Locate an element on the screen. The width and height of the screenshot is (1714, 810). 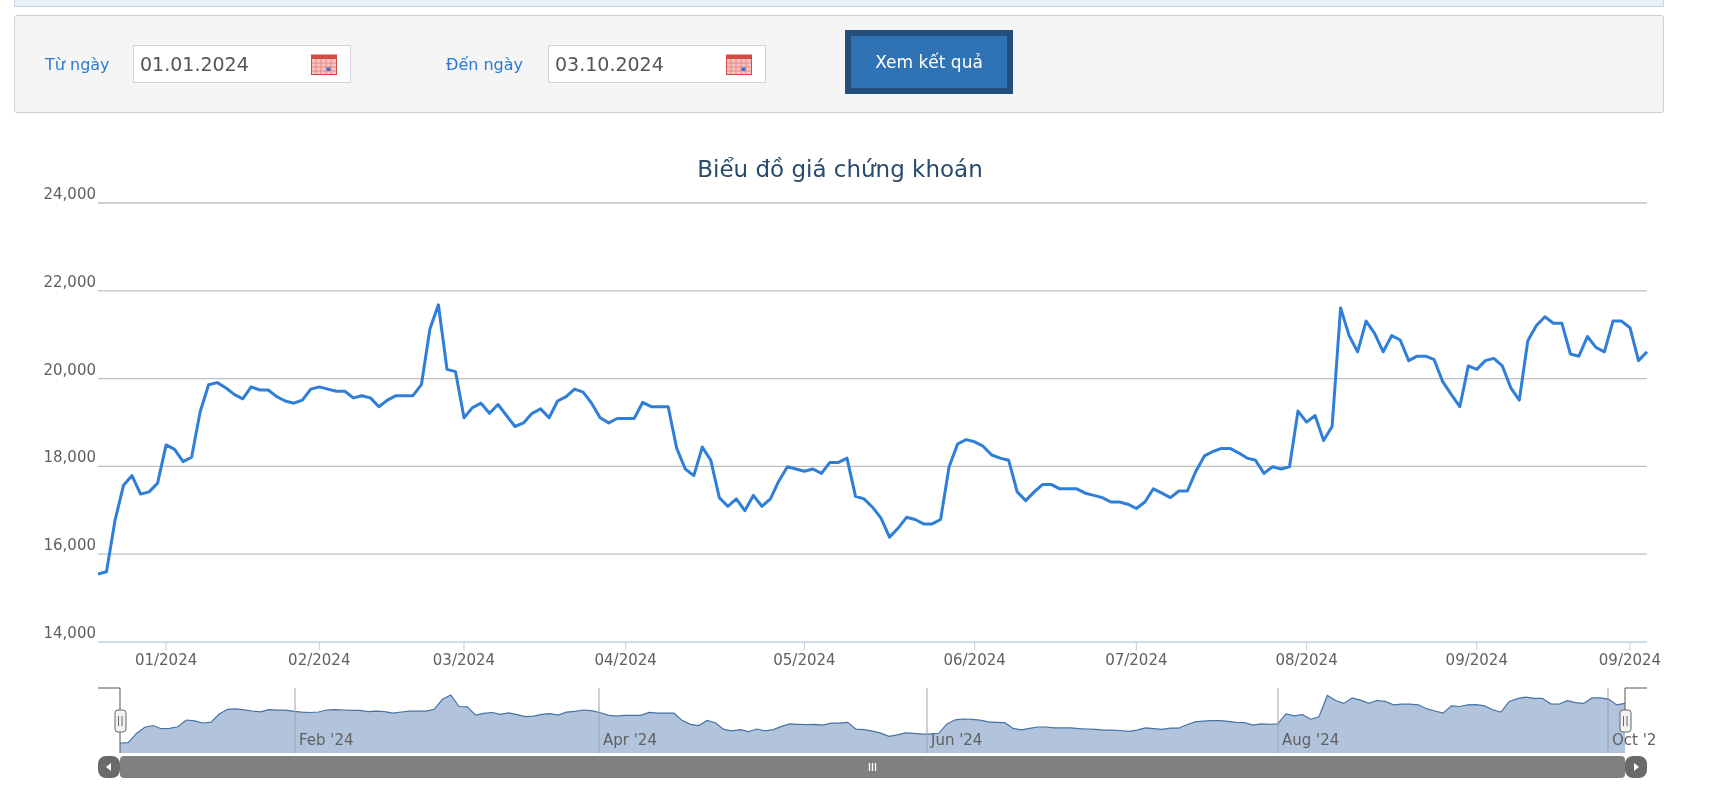
axis-label: 05/2024 is located at coordinates (804, 660).